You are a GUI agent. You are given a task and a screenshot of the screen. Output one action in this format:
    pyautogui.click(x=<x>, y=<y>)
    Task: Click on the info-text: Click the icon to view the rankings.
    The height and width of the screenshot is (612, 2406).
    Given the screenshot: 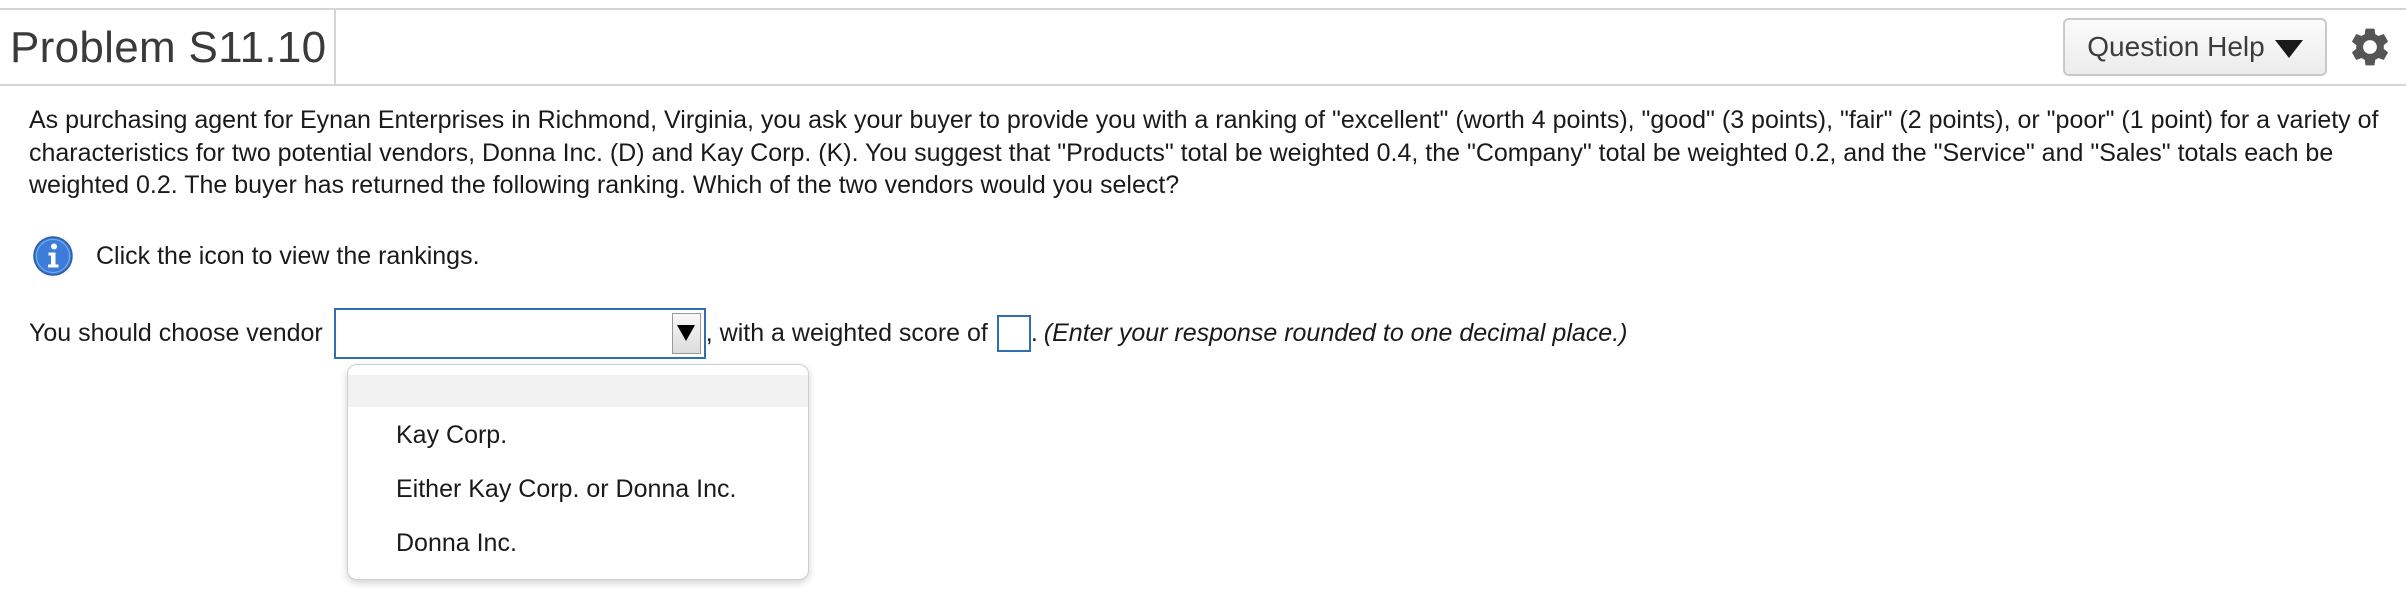 What is the action you would take?
    pyautogui.click(x=288, y=255)
    